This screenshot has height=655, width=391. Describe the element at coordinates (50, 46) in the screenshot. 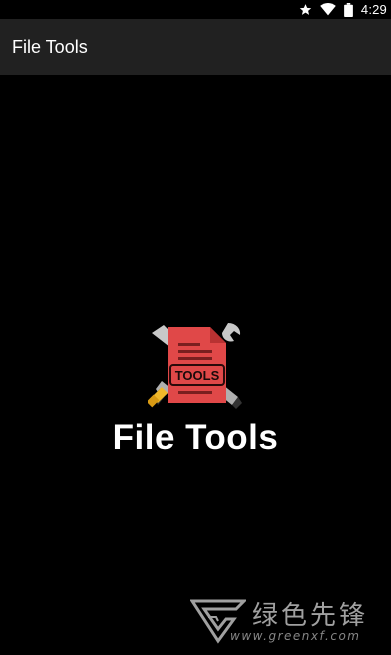

I see `app-title: File Tools` at that location.